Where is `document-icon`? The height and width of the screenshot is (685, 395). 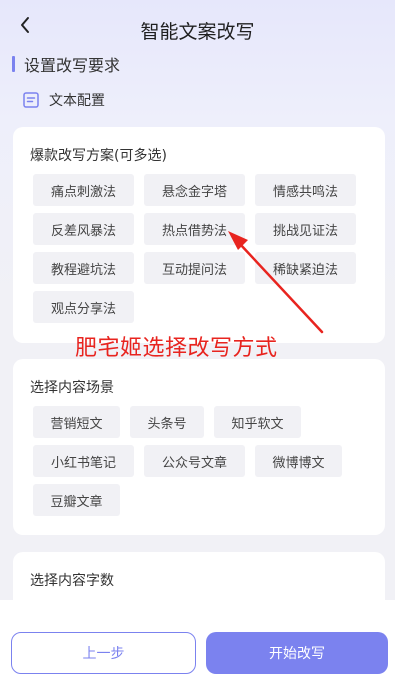 document-icon is located at coordinates (31, 100).